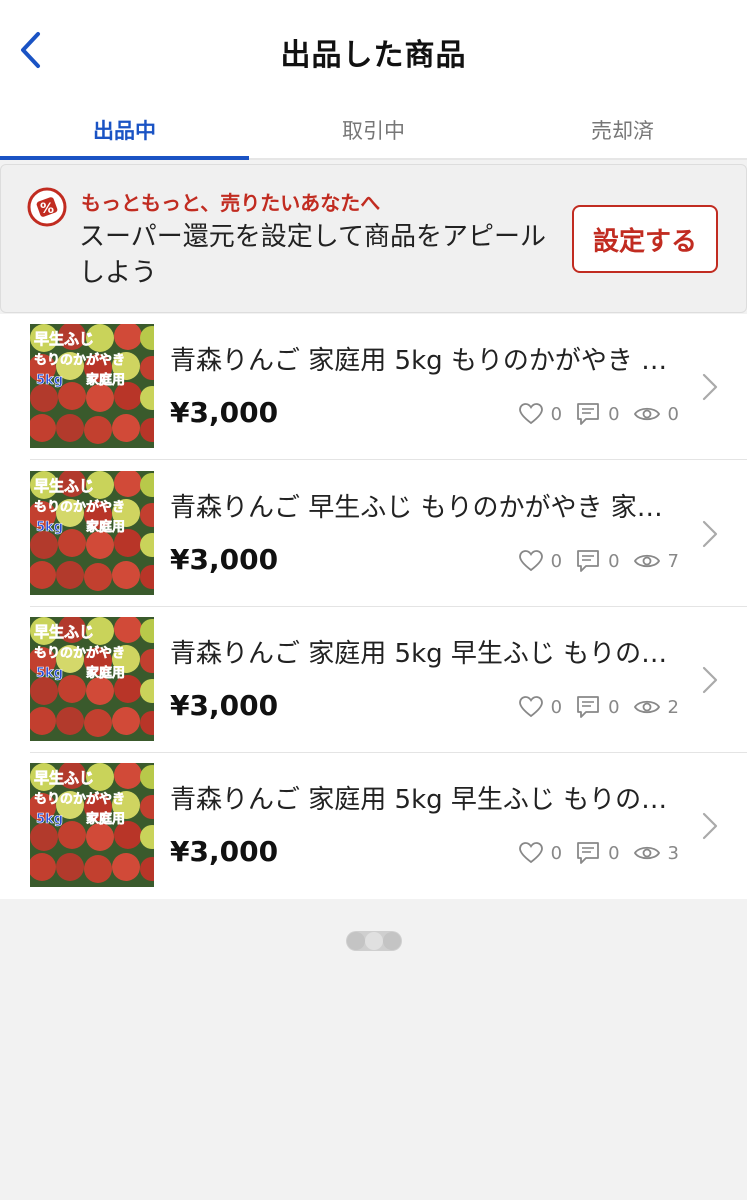 The height and width of the screenshot is (1200, 747). I want to click on tab-label: 取引中, so click(373, 131).